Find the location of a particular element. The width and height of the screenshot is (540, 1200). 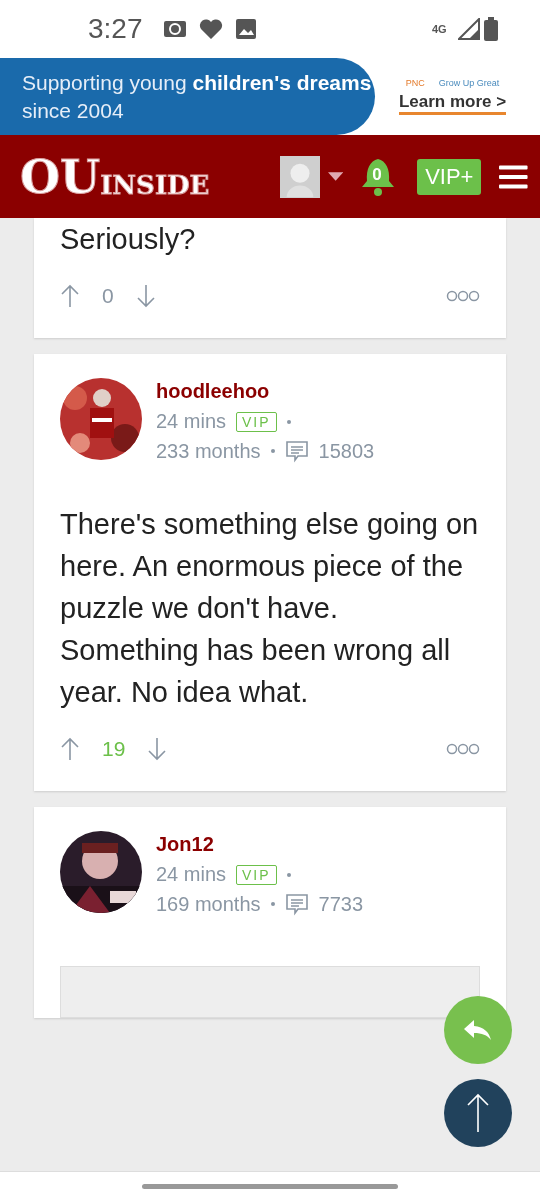

image-icon is located at coordinates (245, 29).